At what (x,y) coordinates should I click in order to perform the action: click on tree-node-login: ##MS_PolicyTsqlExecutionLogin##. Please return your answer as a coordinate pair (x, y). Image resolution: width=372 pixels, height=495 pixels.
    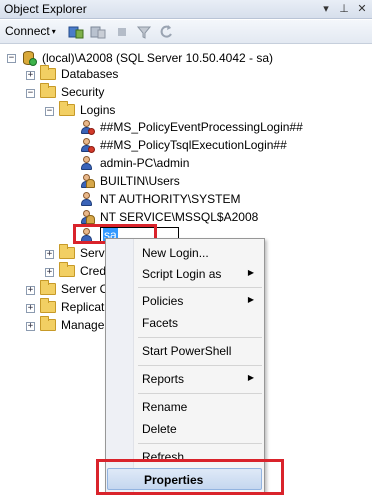
    Looking at the image, I should click on (183, 145).